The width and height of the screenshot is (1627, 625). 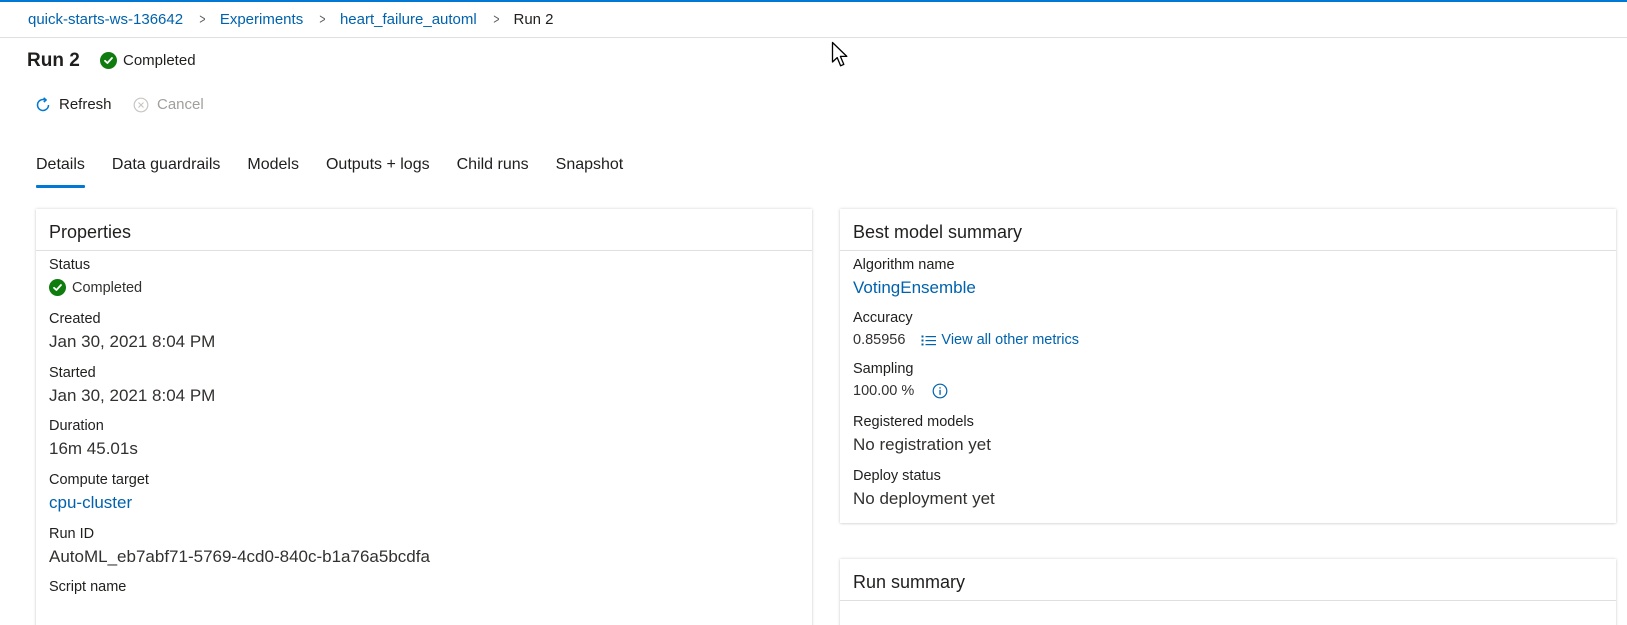 What do you see at coordinates (879, 340) in the screenshot?
I see `accuracy-value: 0.85956` at bounding box center [879, 340].